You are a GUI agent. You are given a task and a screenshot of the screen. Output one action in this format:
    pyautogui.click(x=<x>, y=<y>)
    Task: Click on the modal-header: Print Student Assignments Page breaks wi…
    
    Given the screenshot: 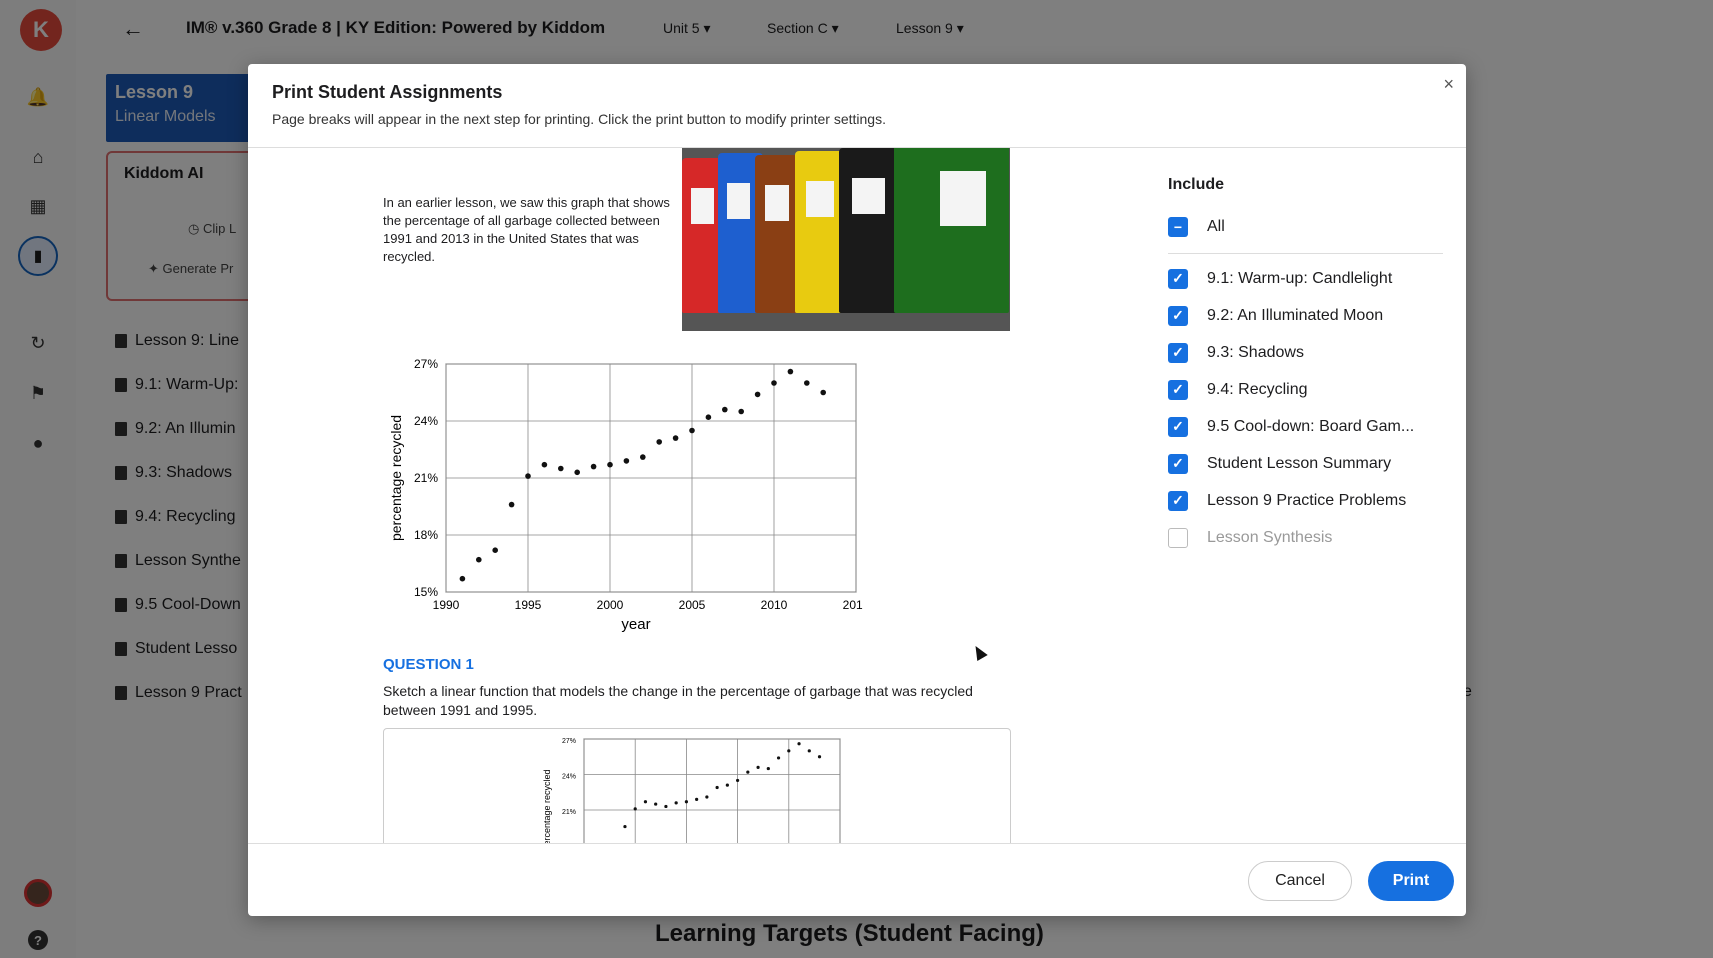 What is the action you would take?
    pyautogui.click(x=857, y=106)
    